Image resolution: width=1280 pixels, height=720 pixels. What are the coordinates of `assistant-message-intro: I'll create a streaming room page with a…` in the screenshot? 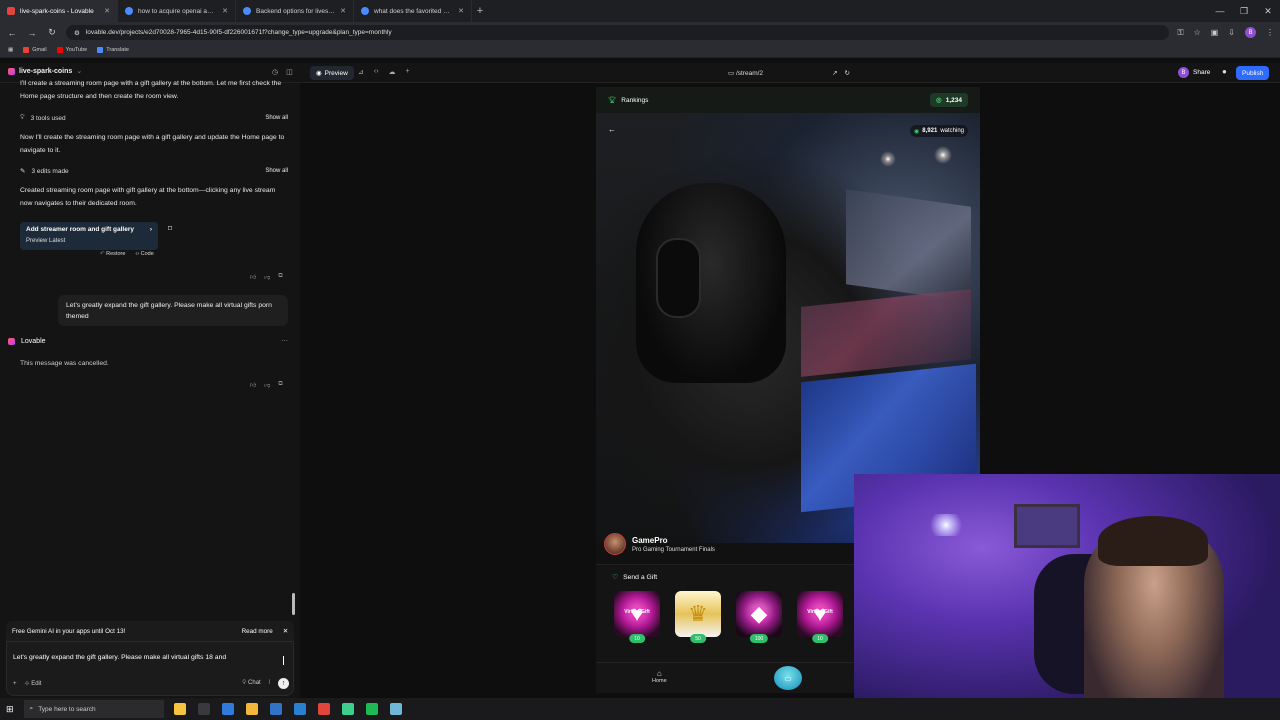 It's located at (151, 90).